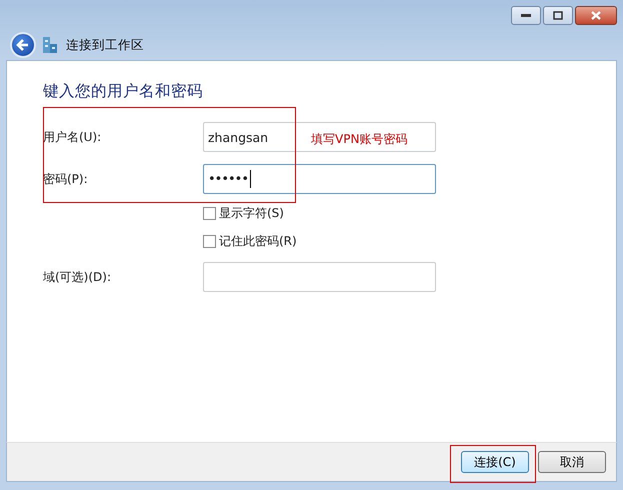 Image resolution: width=623 pixels, height=490 pixels. I want to click on field-label: 密码(P):, so click(66, 179).